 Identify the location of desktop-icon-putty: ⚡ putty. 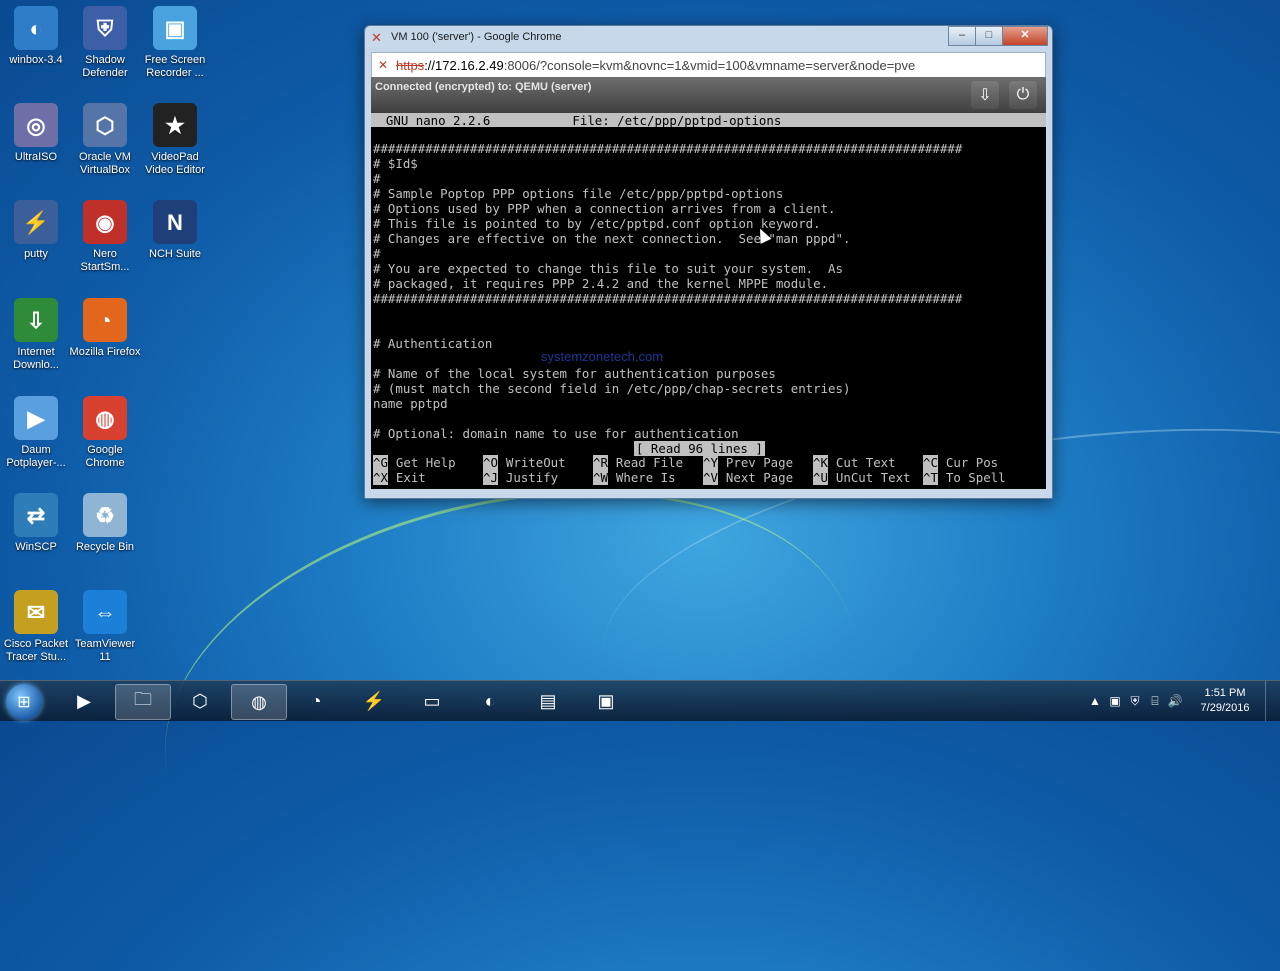
(36, 230).